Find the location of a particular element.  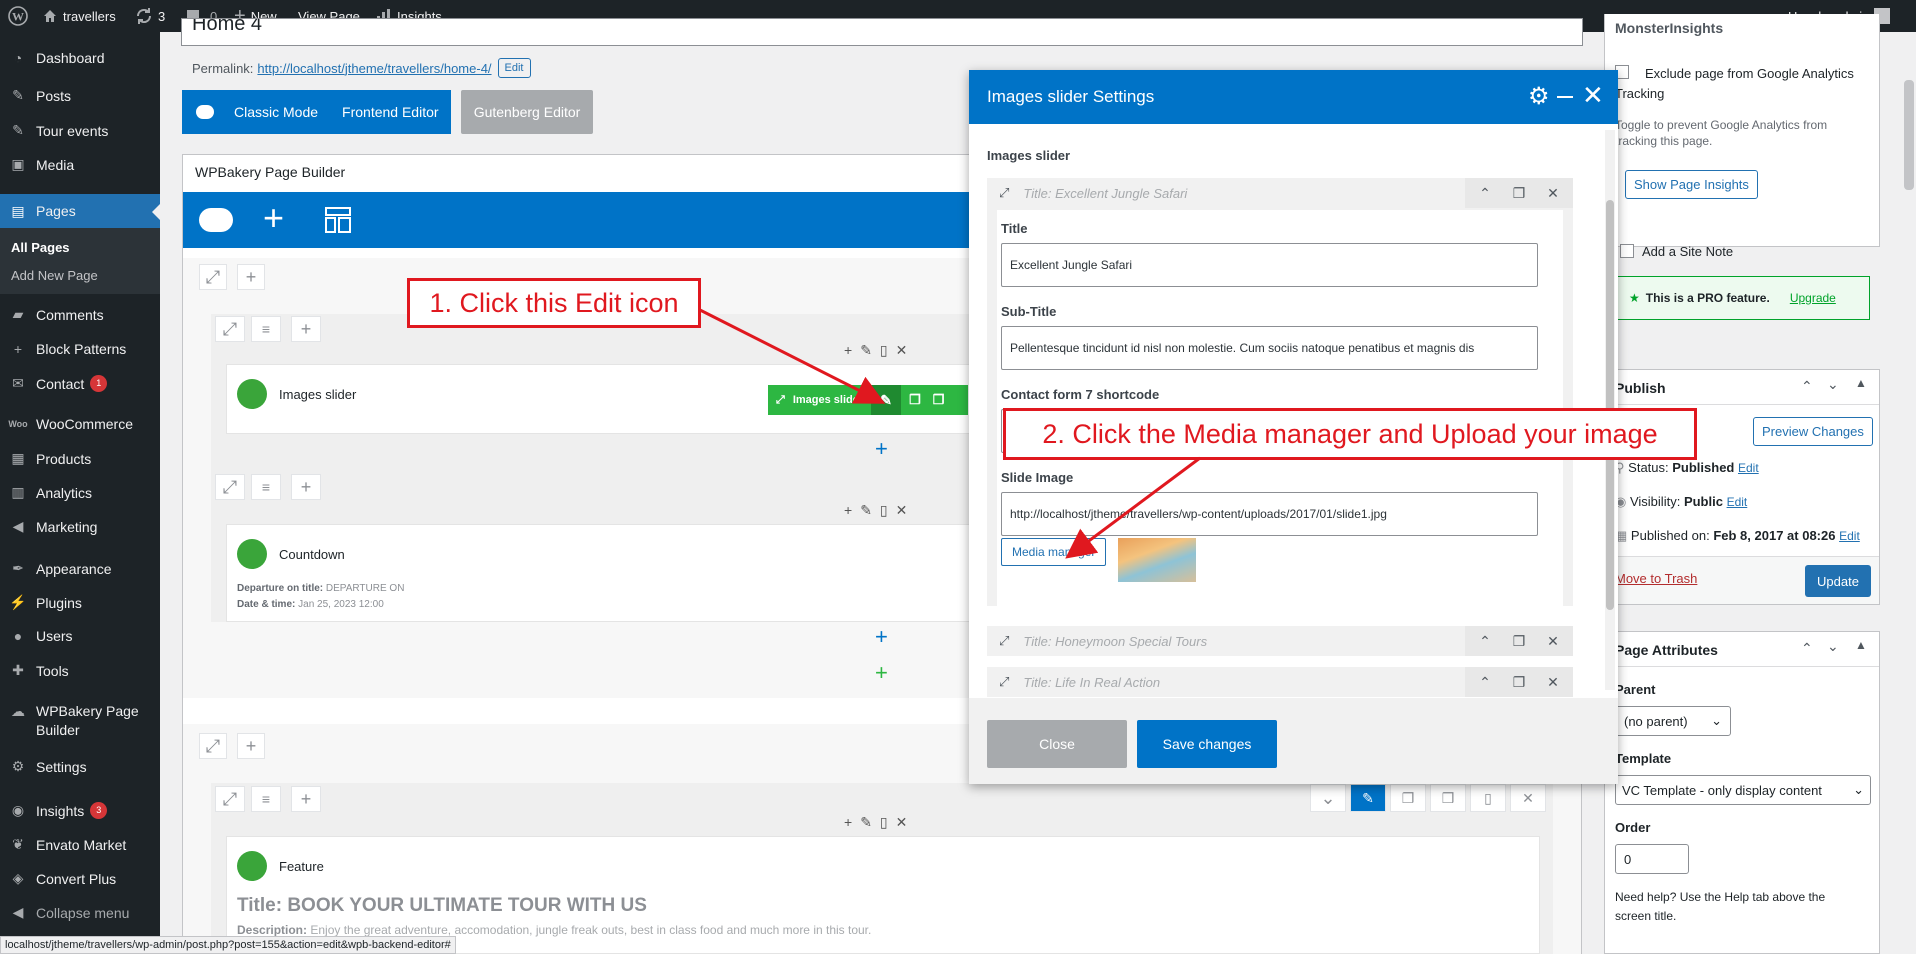

status-edit-link: Edit is located at coordinates (1748, 468).